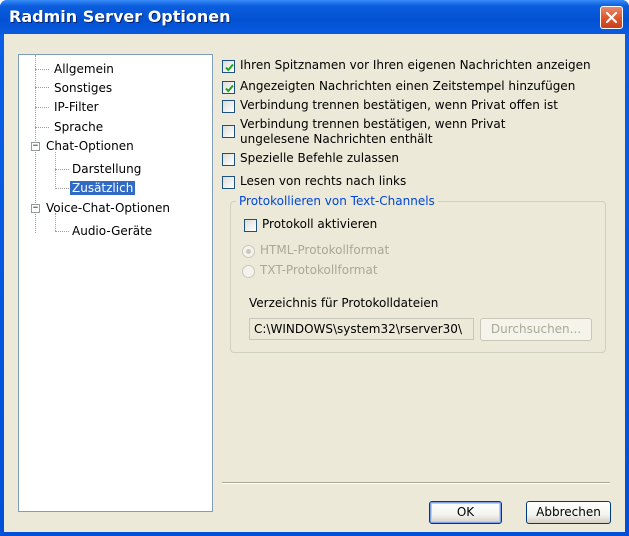  What do you see at coordinates (228, 159) in the screenshot?
I see `special-commands-checkbox` at bounding box center [228, 159].